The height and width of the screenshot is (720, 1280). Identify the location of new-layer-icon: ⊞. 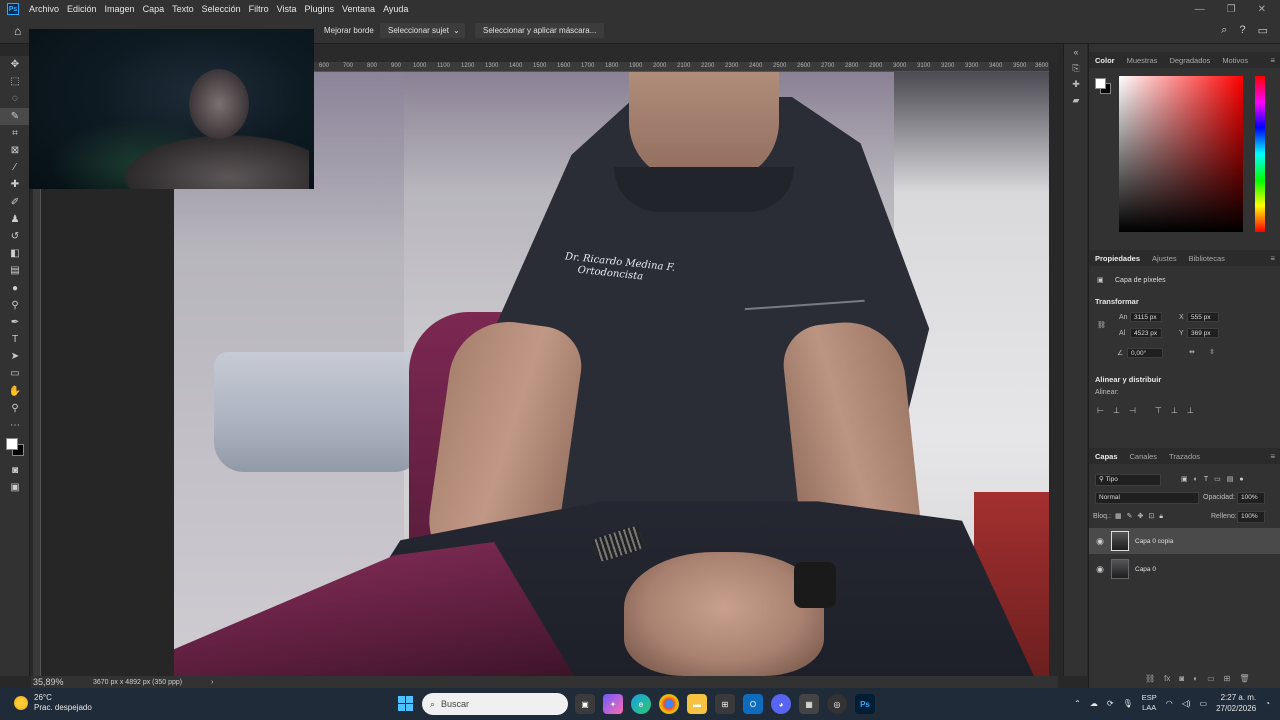
(1227, 678).